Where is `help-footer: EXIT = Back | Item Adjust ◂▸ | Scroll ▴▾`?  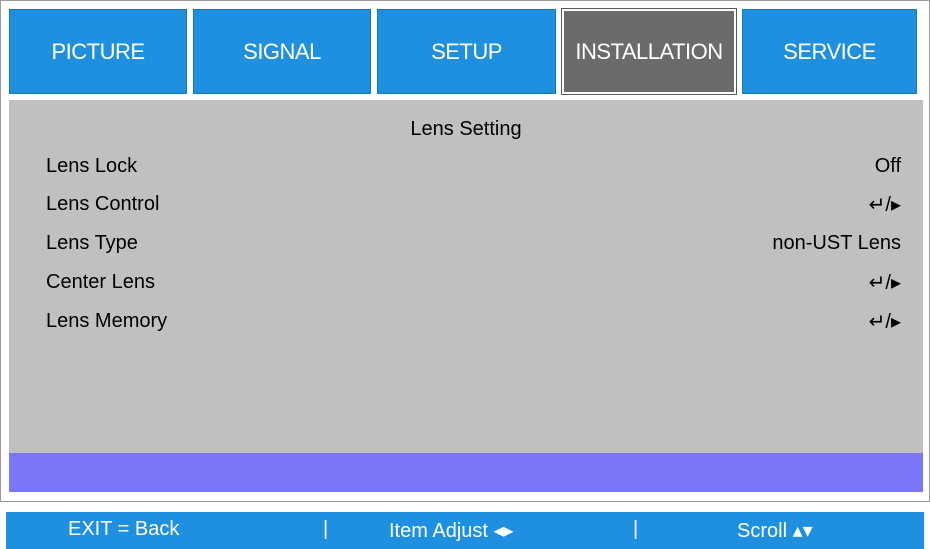 help-footer: EXIT = Back | Item Adjust ◂▸ | Scroll ▴▾ is located at coordinates (465, 530).